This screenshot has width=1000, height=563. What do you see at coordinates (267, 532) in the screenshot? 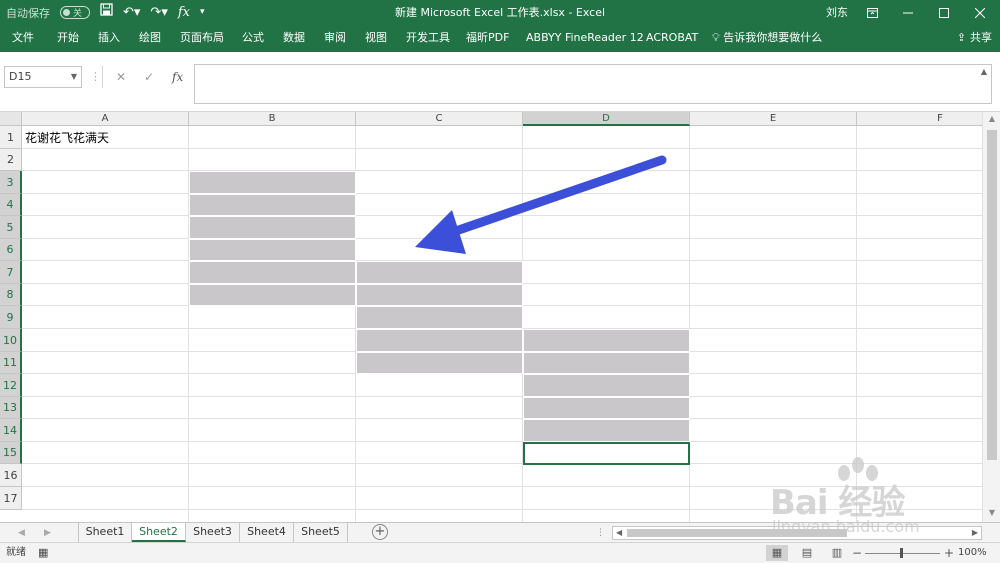
I see `sheet-tab-sheet4: Sheet4` at bounding box center [267, 532].